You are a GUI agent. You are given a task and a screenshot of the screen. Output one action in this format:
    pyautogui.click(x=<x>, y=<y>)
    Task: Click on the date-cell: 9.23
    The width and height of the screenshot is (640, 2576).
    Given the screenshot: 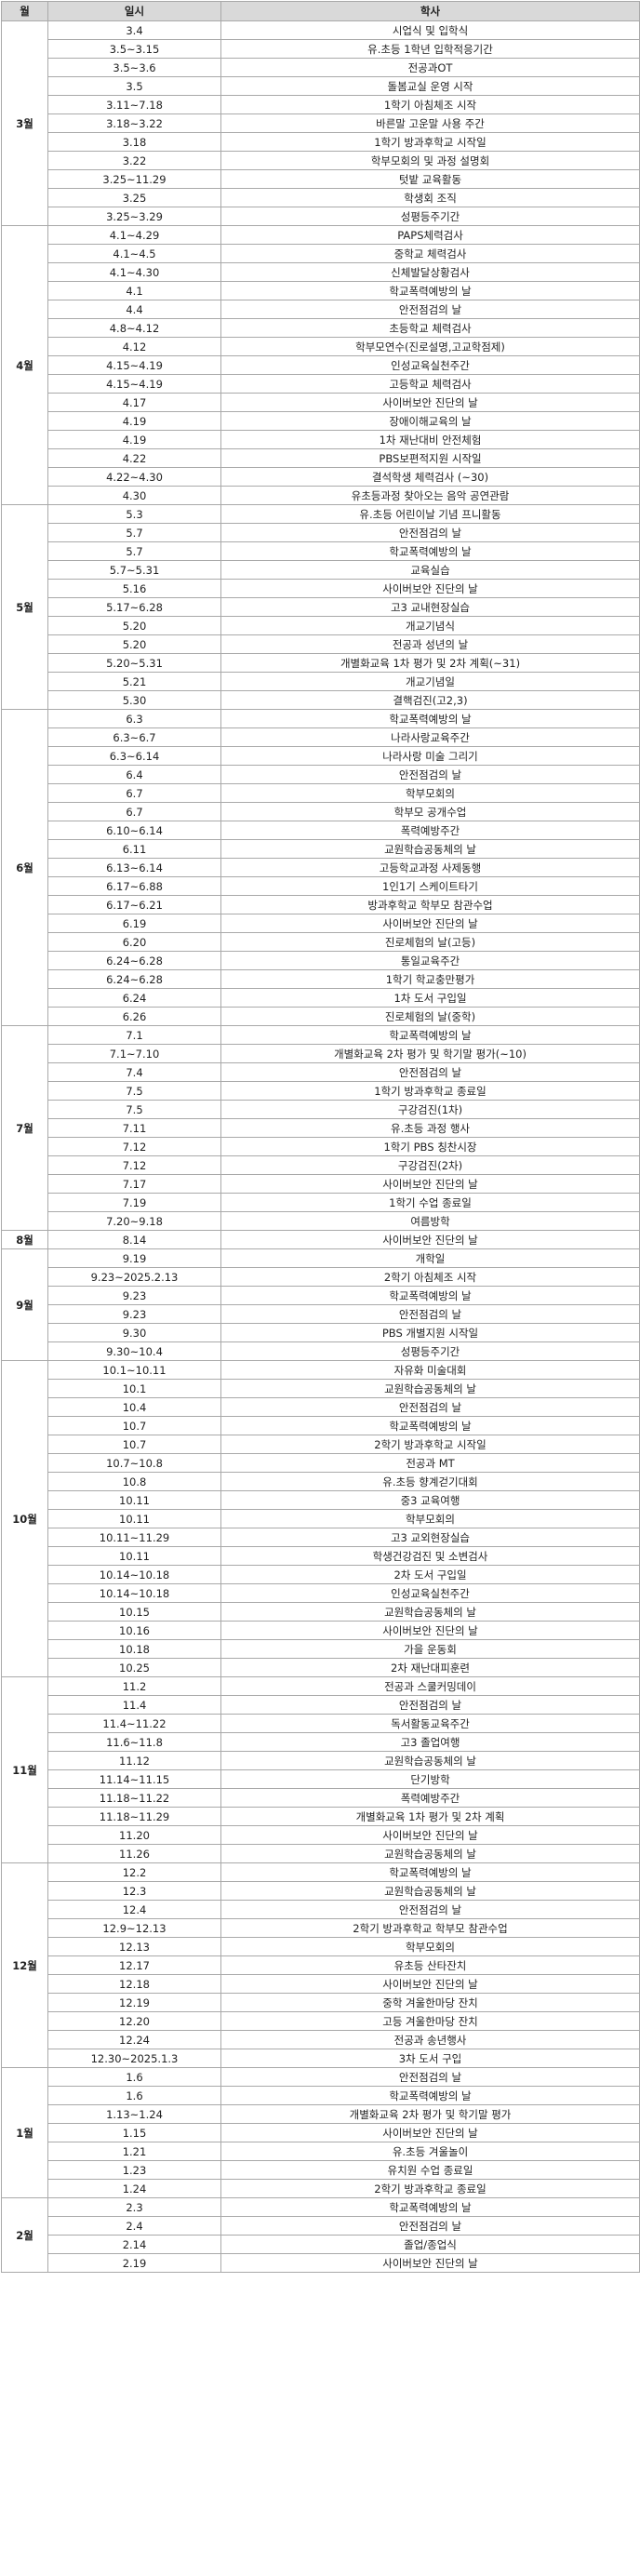 What is the action you would take?
    pyautogui.click(x=134, y=1314)
    